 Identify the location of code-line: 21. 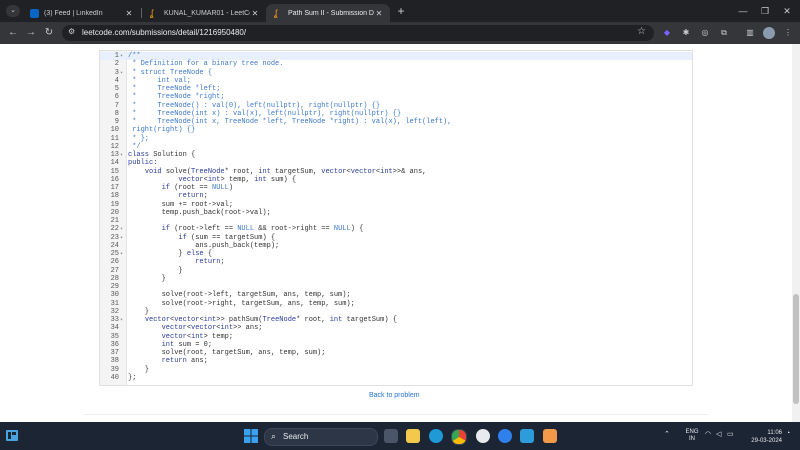
(396, 221).